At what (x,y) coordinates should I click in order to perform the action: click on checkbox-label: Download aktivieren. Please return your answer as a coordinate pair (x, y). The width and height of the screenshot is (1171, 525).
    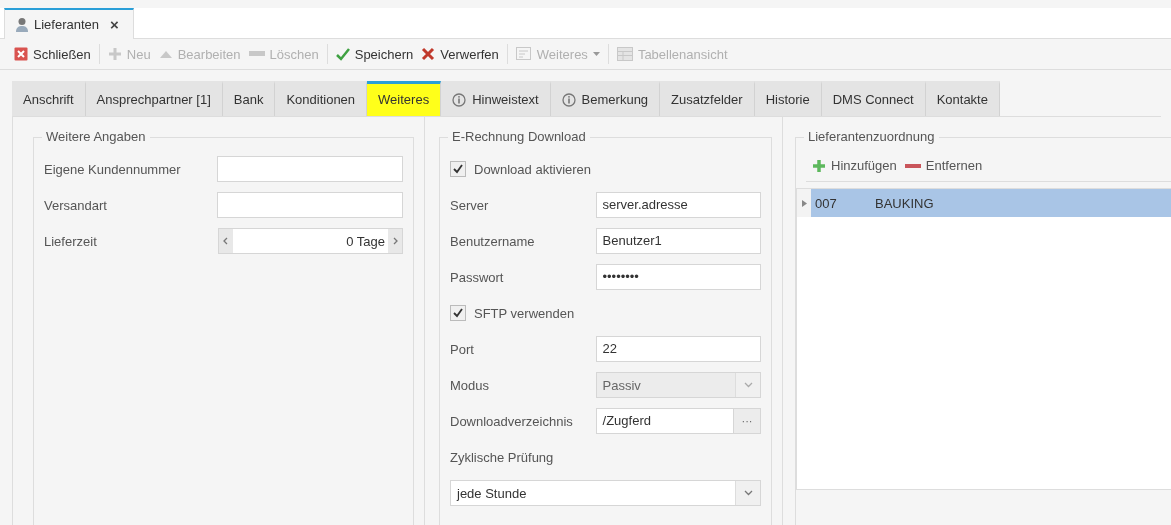
    Looking at the image, I should click on (533, 169).